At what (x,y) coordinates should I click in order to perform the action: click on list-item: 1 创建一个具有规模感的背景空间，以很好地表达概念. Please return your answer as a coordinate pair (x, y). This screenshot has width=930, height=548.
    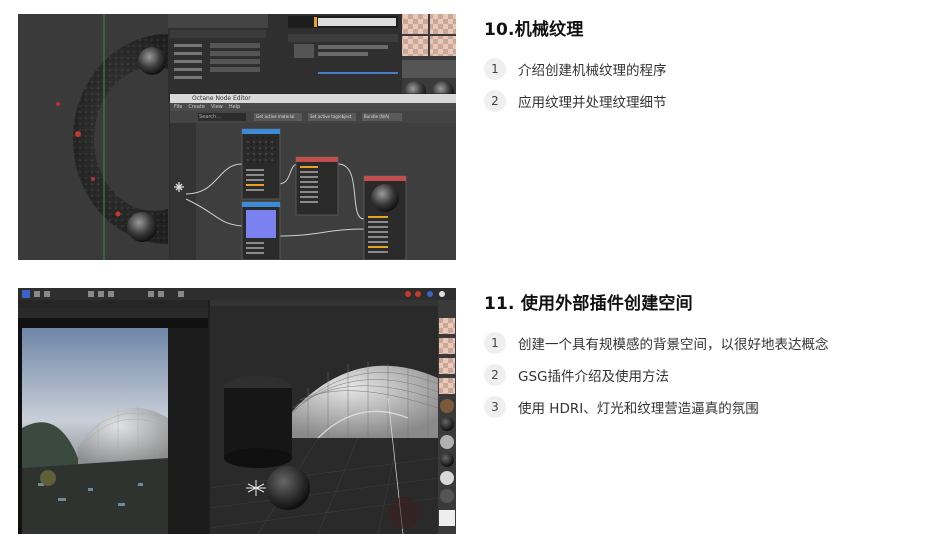
    Looking at the image, I should click on (699, 343).